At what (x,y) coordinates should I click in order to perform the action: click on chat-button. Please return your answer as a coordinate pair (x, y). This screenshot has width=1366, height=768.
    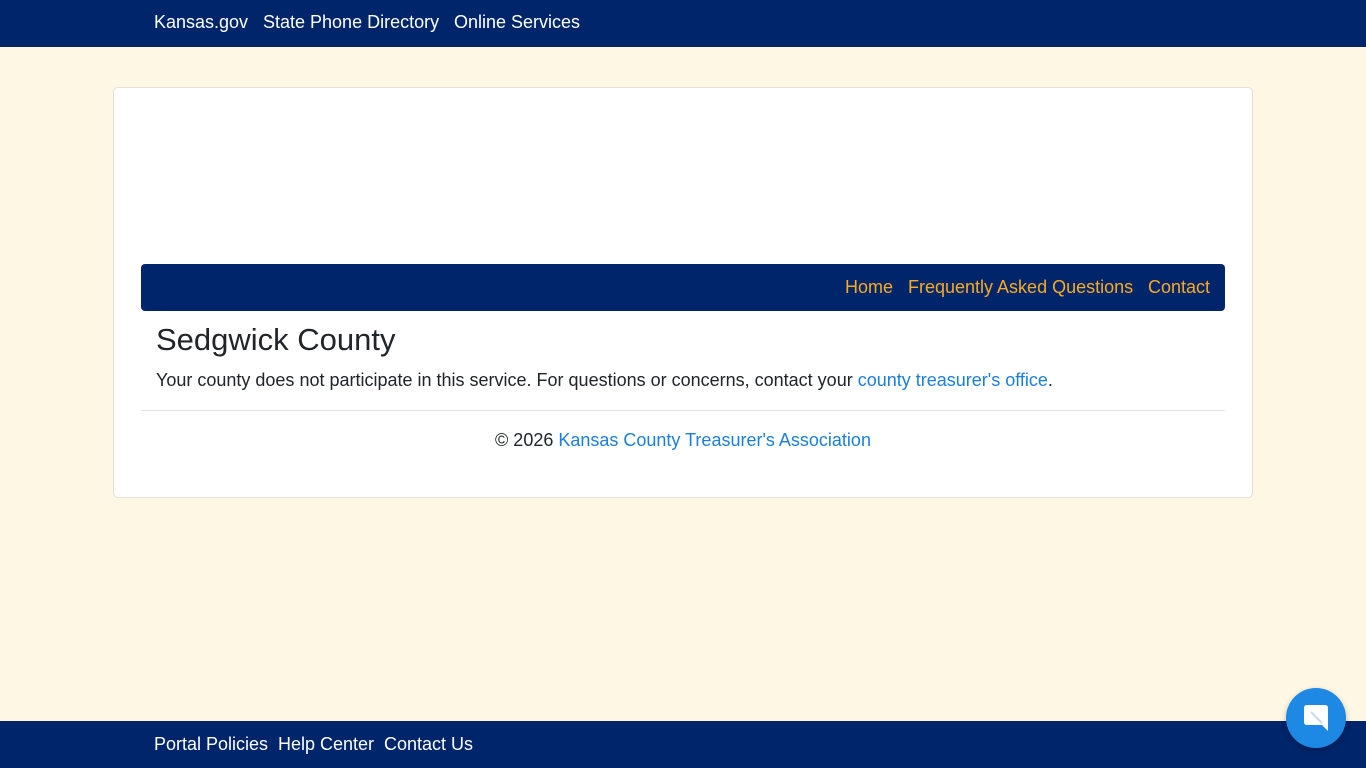
    Looking at the image, I should click on (1316, 718).